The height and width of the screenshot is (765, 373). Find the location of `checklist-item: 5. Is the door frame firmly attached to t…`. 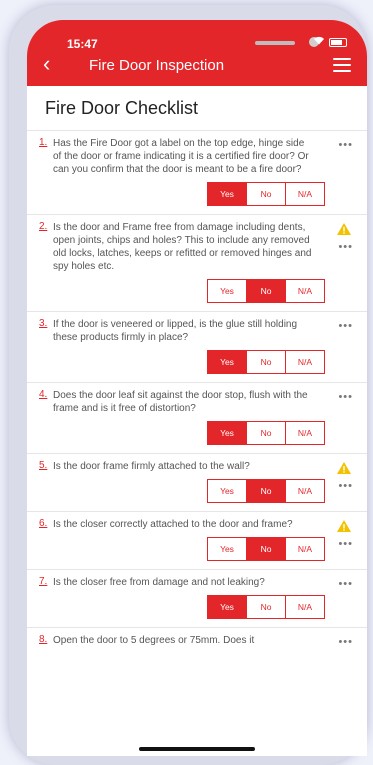

checklist-item: 5. Is the door frame firmly attached to t… is located at coordinates (197, 482).